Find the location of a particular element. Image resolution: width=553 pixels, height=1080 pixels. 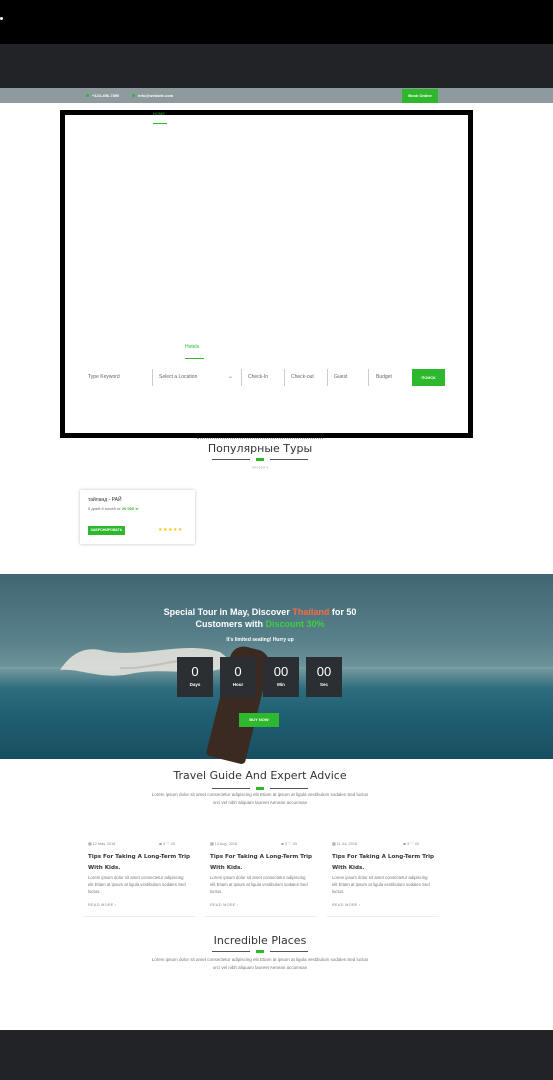

post-date: ▦ 13 Aug, 2018 is located at coordinates (224, 844).